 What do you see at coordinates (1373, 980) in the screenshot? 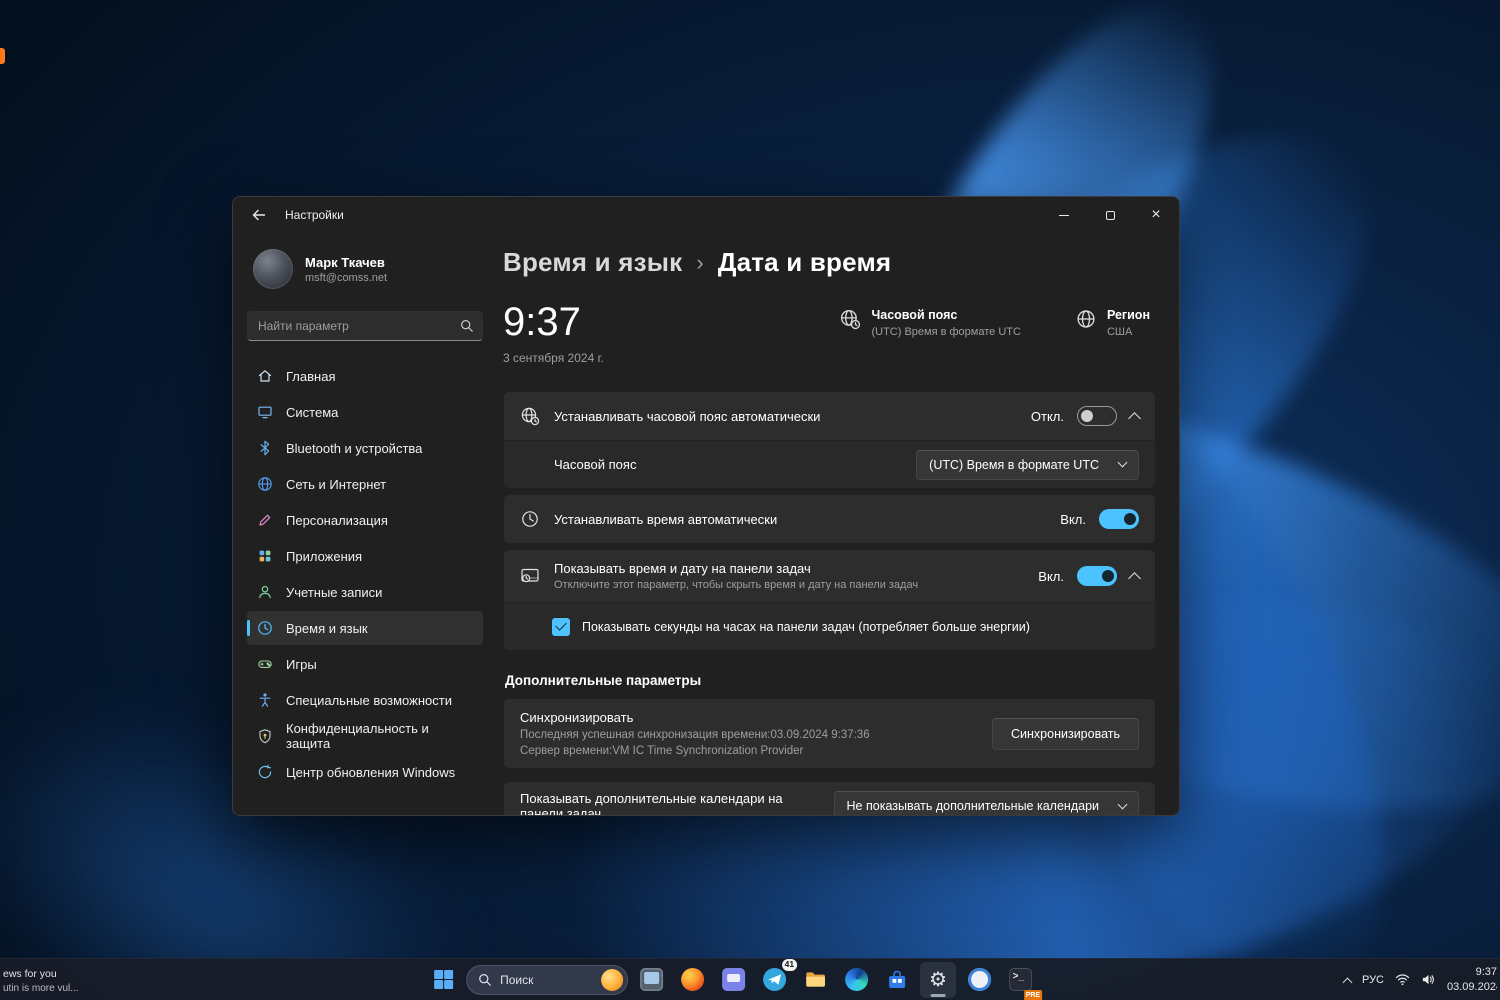
I see `language-indicator: РУС` at bounding box center [1373, 980].